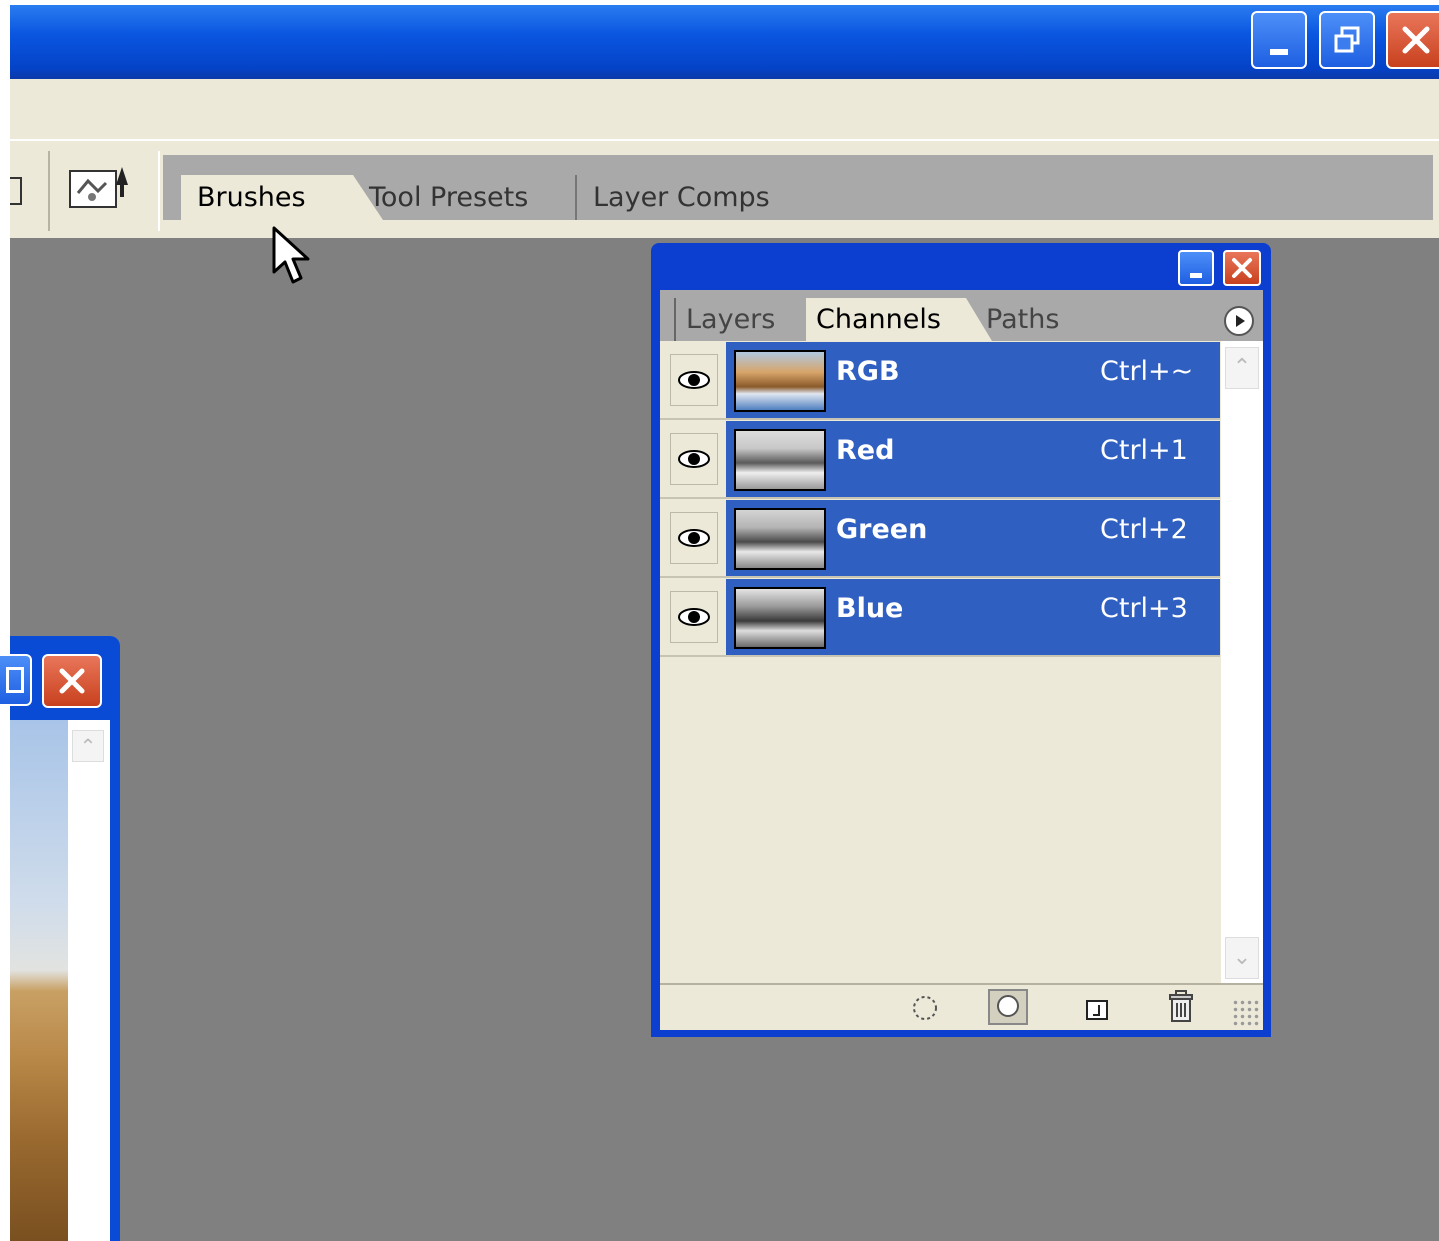  What do you see at coordinates (1242, 662) in the screenshot?
I see `channels-vertical-scrollbar: ⌃ ⌄` at bounding box center [1242, 662].